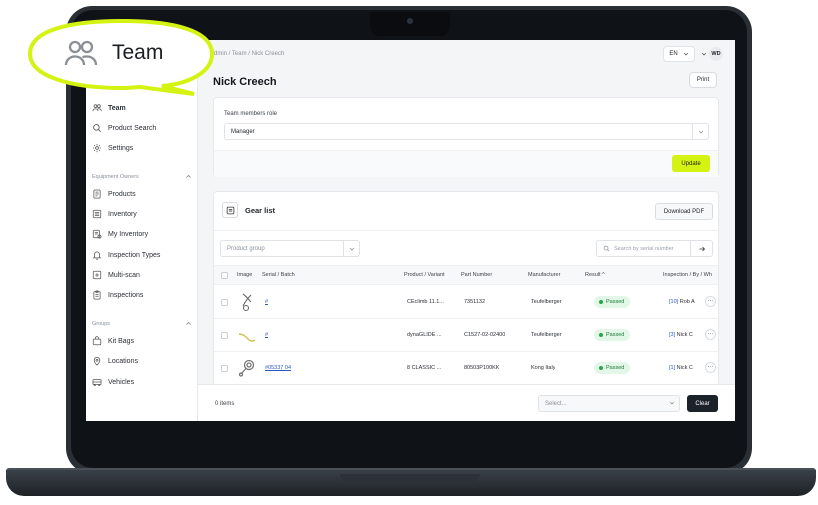 The height and width of the screenshot is (505, 818). I want to click on sidebar-group-equipment-owners: Equipment Owners, so click(142, 176).